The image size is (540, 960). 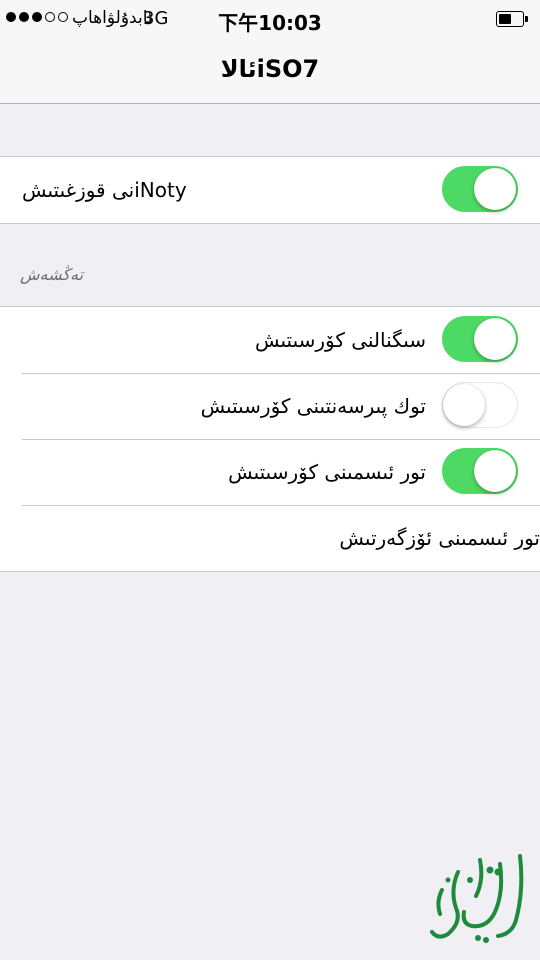 I want to click on status-time: 下午10:03, so click(x=270, y=23).